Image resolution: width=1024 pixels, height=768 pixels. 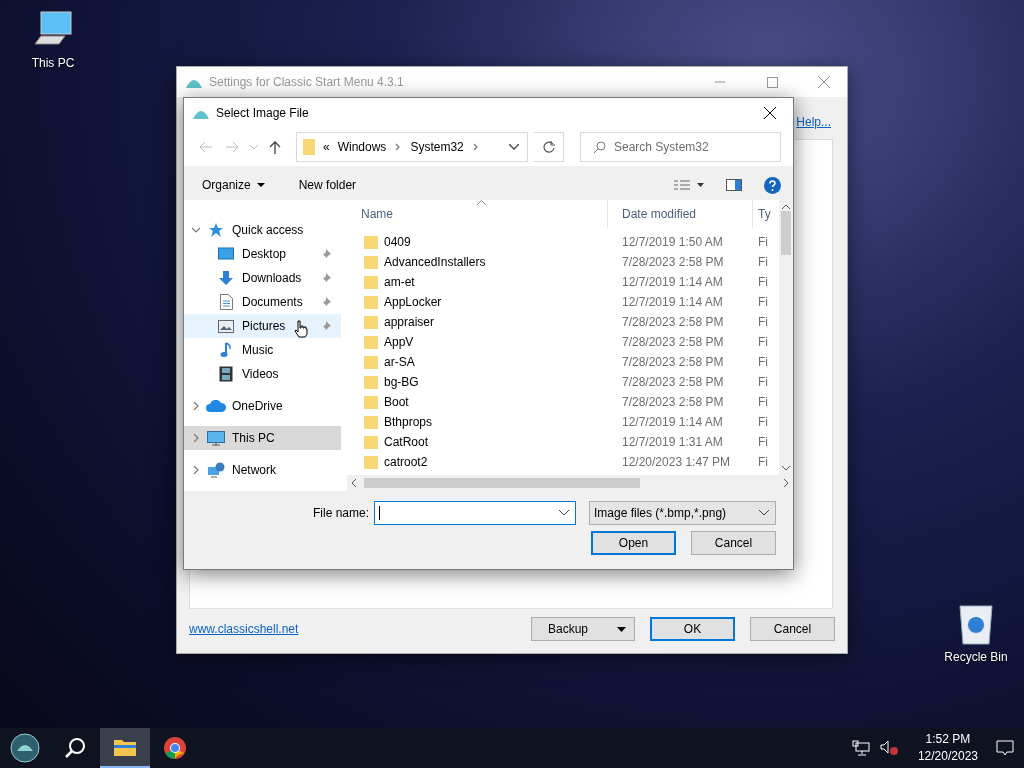 What do you see at coordinates (477, 242) in the screenshot?
I see `file-name-cell: 0409` at bounding box center [477, 242].